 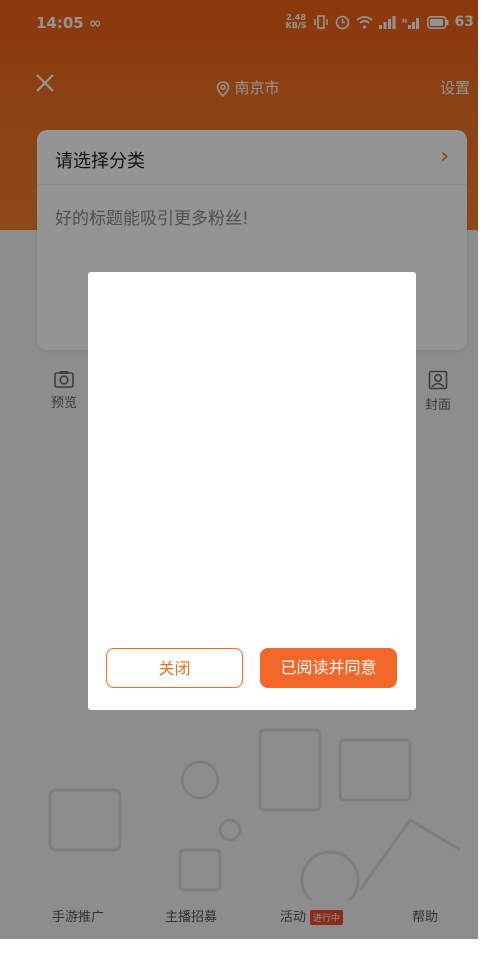 I want to click on dialog-close-button: 关闭, so click(x=174, y=668).